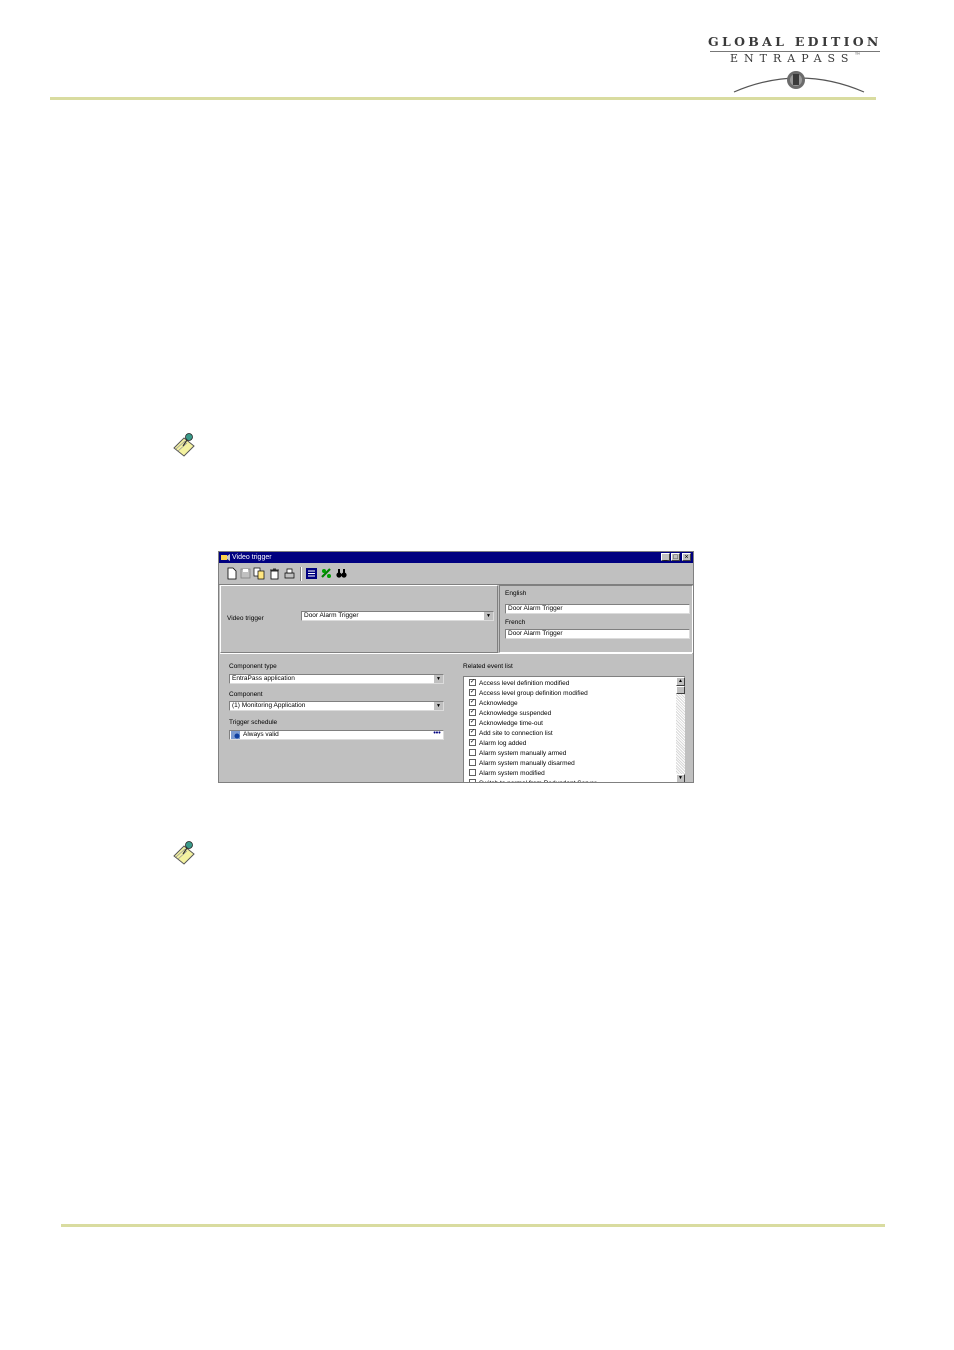 Image resolution: width=954 pixels, height=1350 pixels. What do you see at coordinates (597, 634) in the screenshot?
I see `french-field: Door Alarm Trigger` at bounding box center [597, 634].